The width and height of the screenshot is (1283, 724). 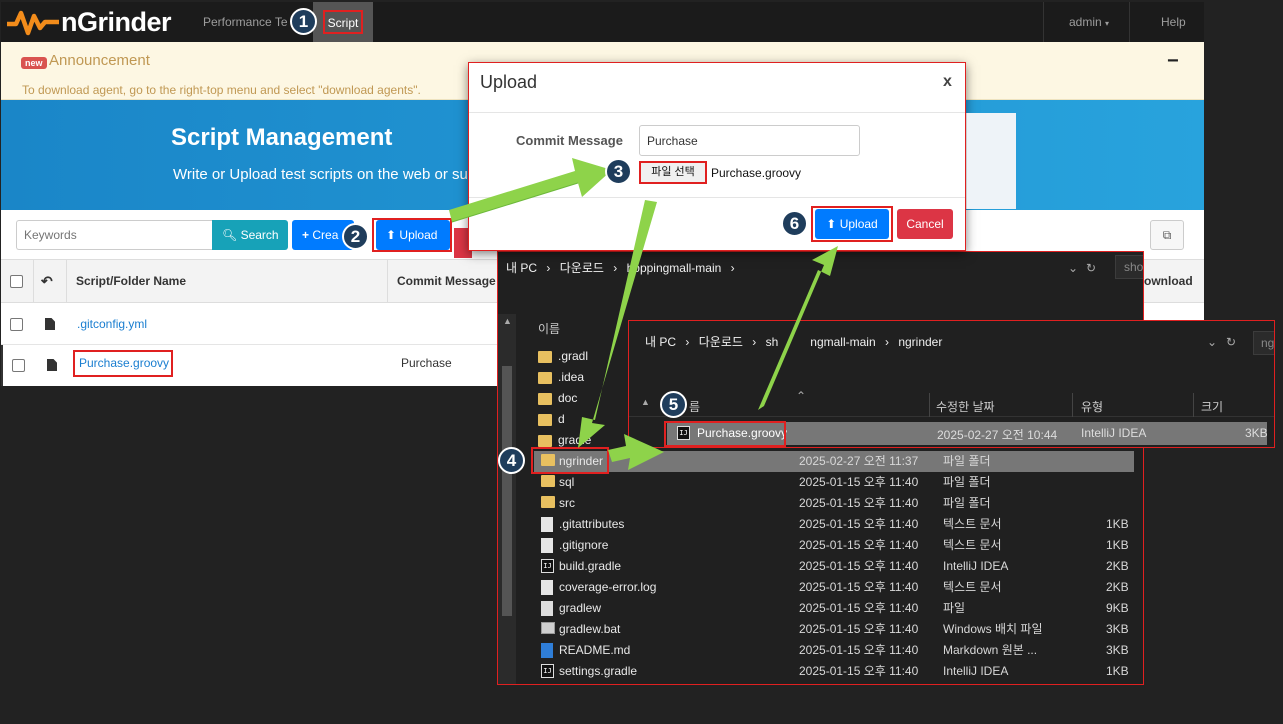 What do you see at coordinates (694, 406) in the screenshot?
I see `name-column-header: 름` at bounding box center [694, 406].